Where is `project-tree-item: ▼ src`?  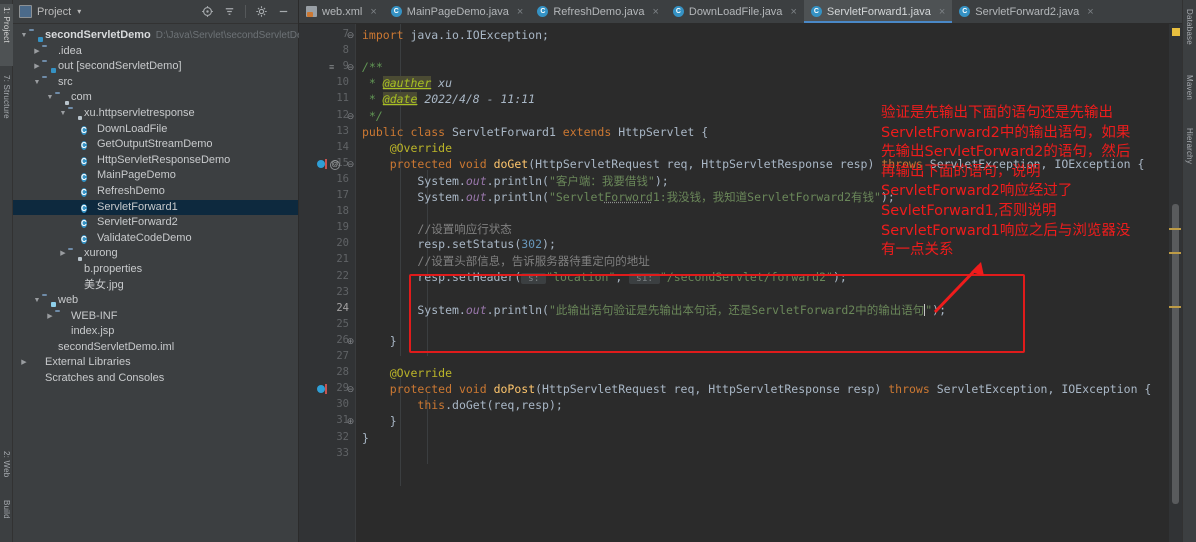 project-tree-item: ▼ src is located at coordinates (155, 83).